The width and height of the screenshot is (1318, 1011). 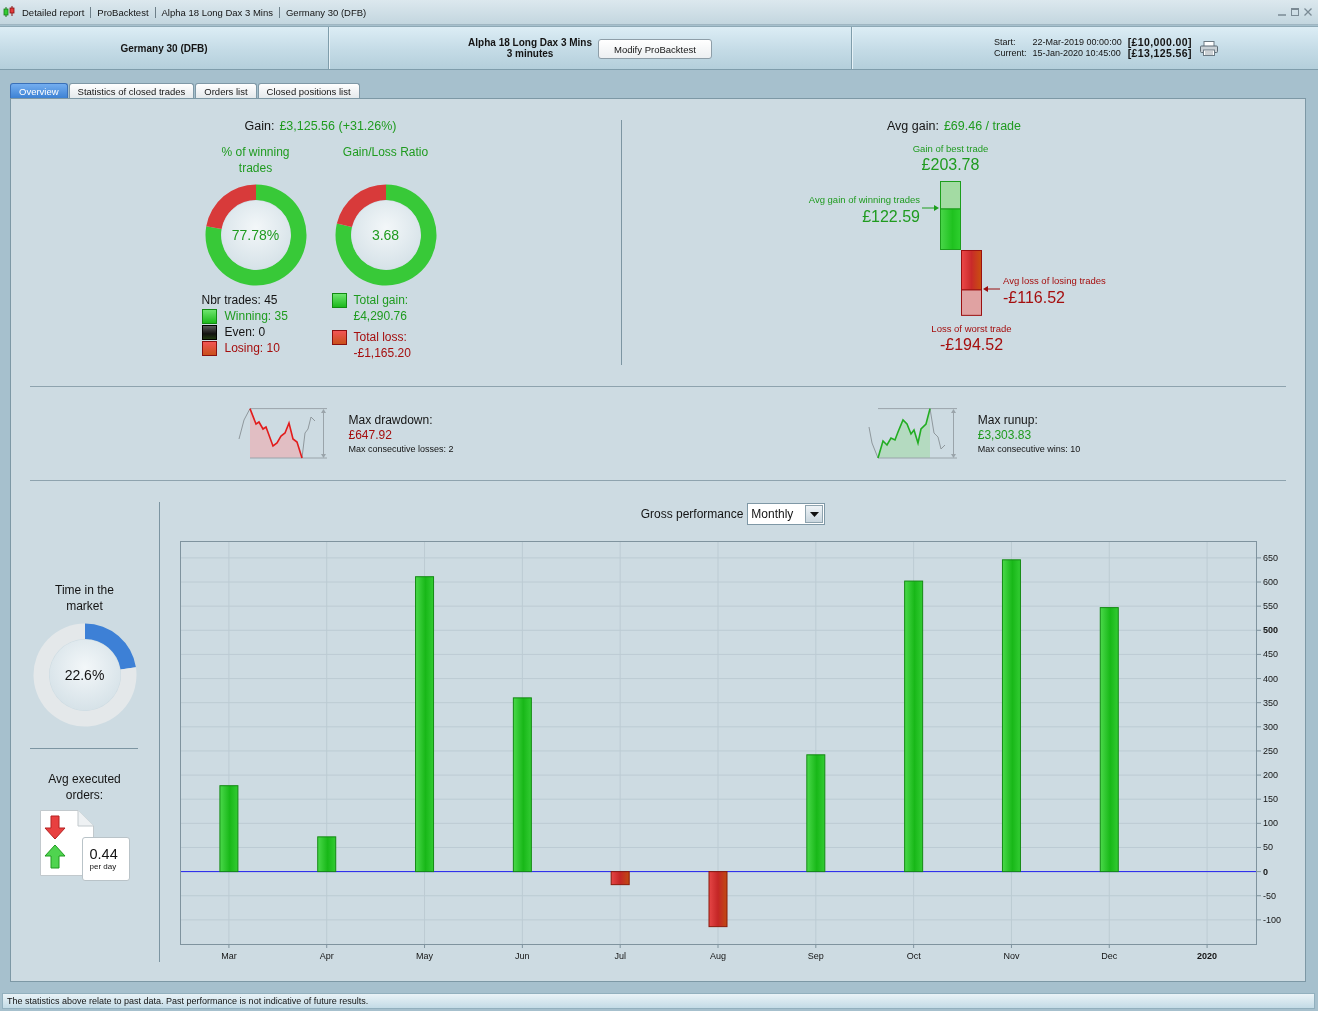 What do you see at coordinates (912, 126) in the screenshot?
I see `avg-gain-label: Avg gain:` at bounding box center [912, 126].